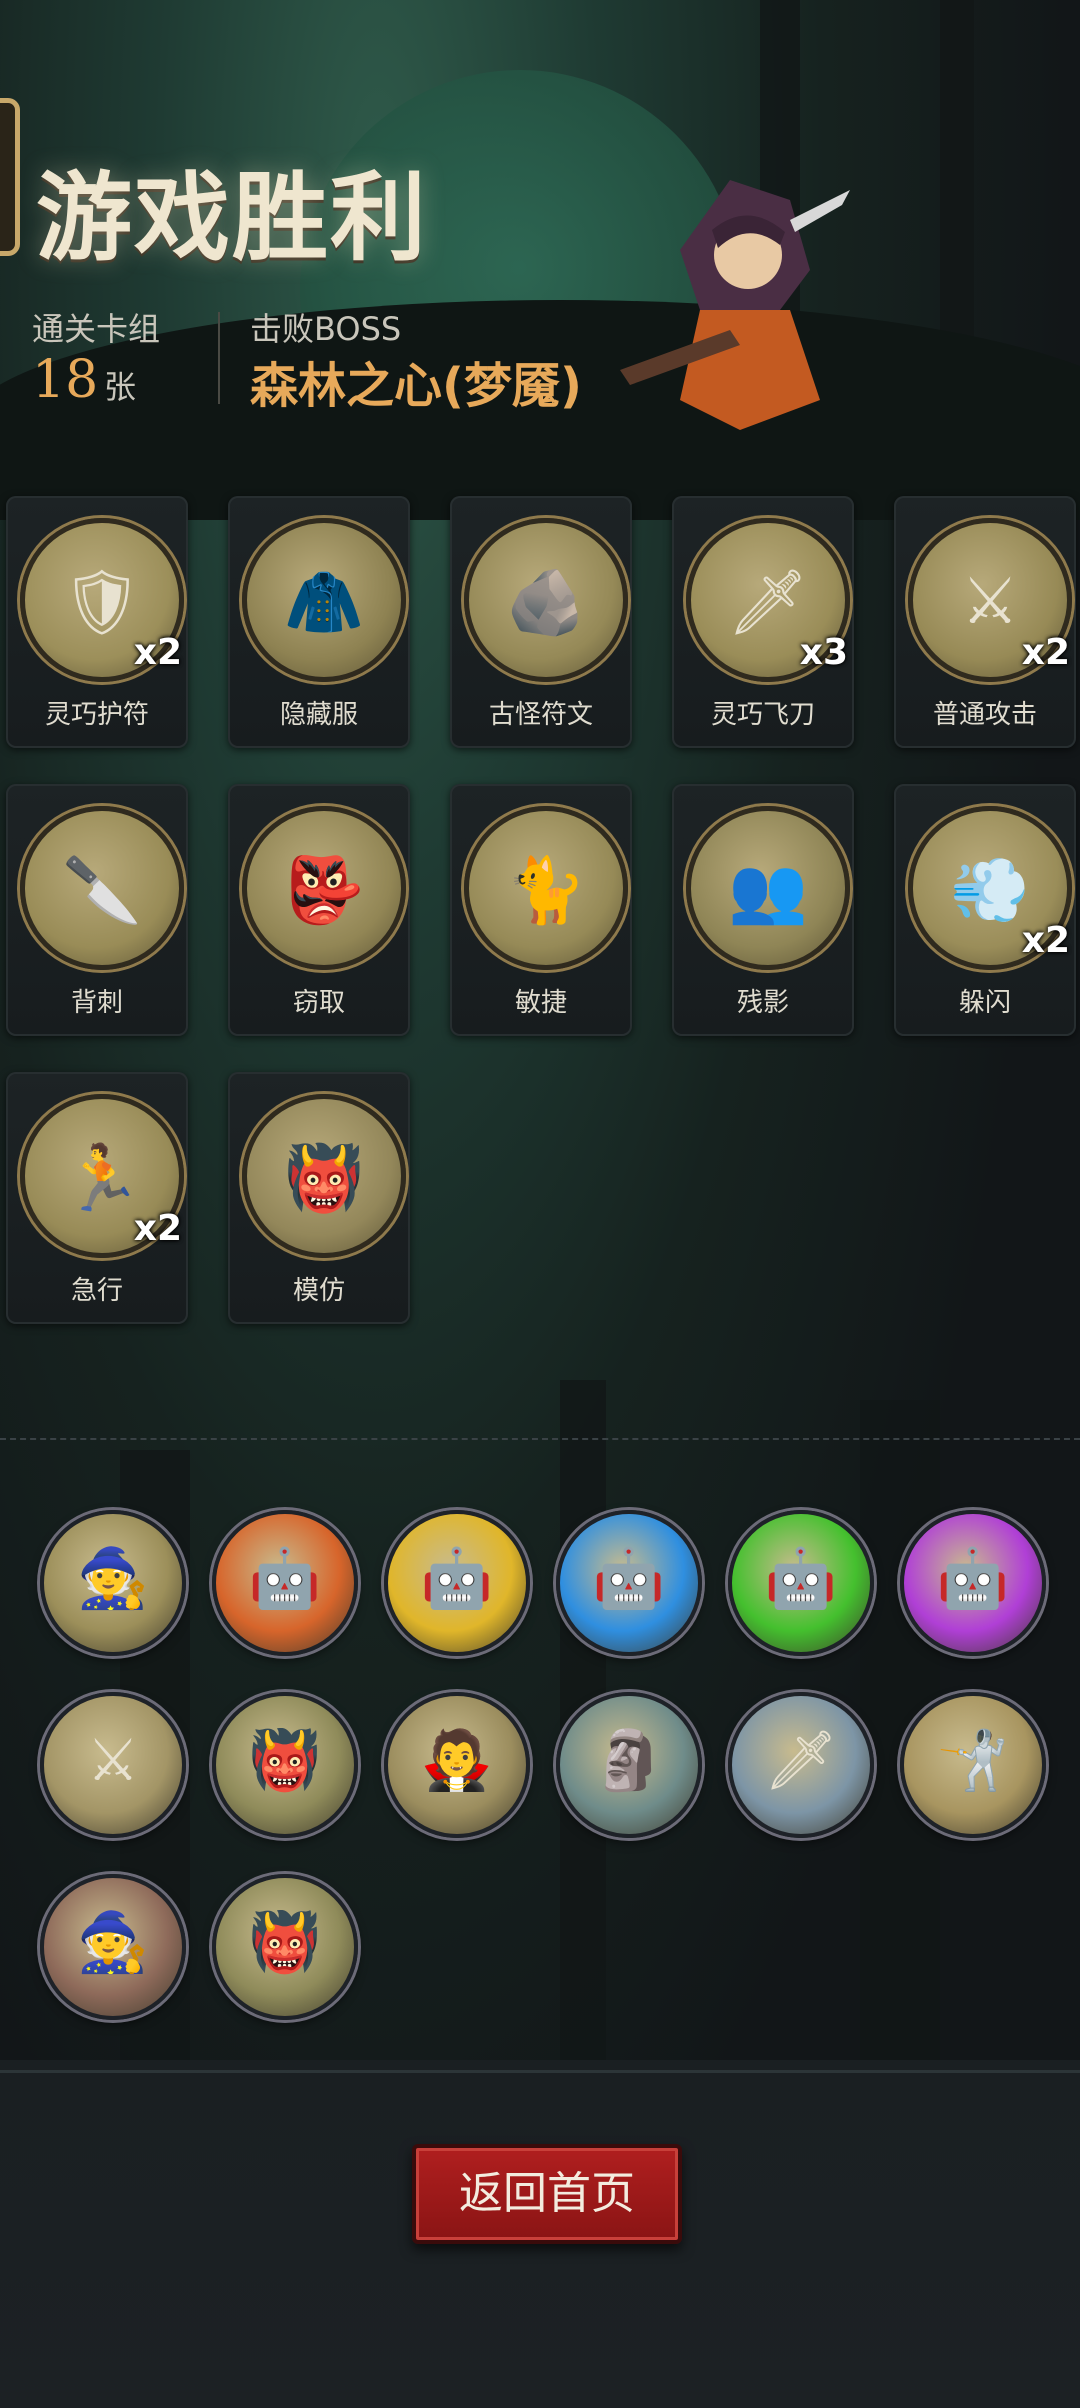 The width and height of the screenshot is (1080, 2408). I want to click on deck-unit: 张, so click(120, 387).